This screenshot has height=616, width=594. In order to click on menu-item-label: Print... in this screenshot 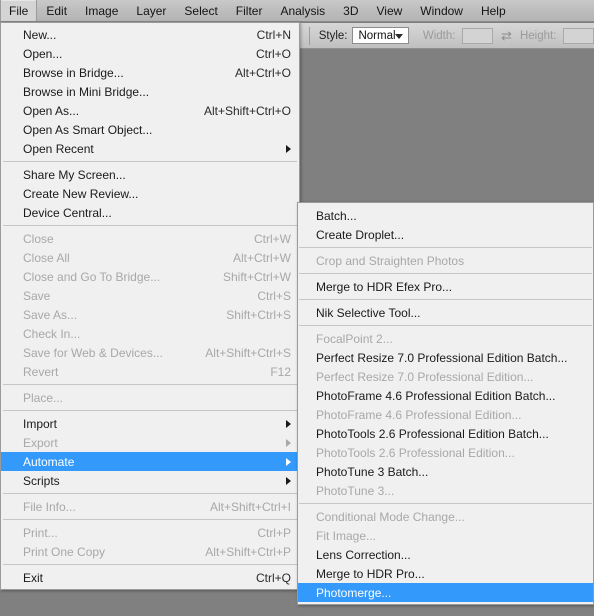, I will do `click(40, 532)`.